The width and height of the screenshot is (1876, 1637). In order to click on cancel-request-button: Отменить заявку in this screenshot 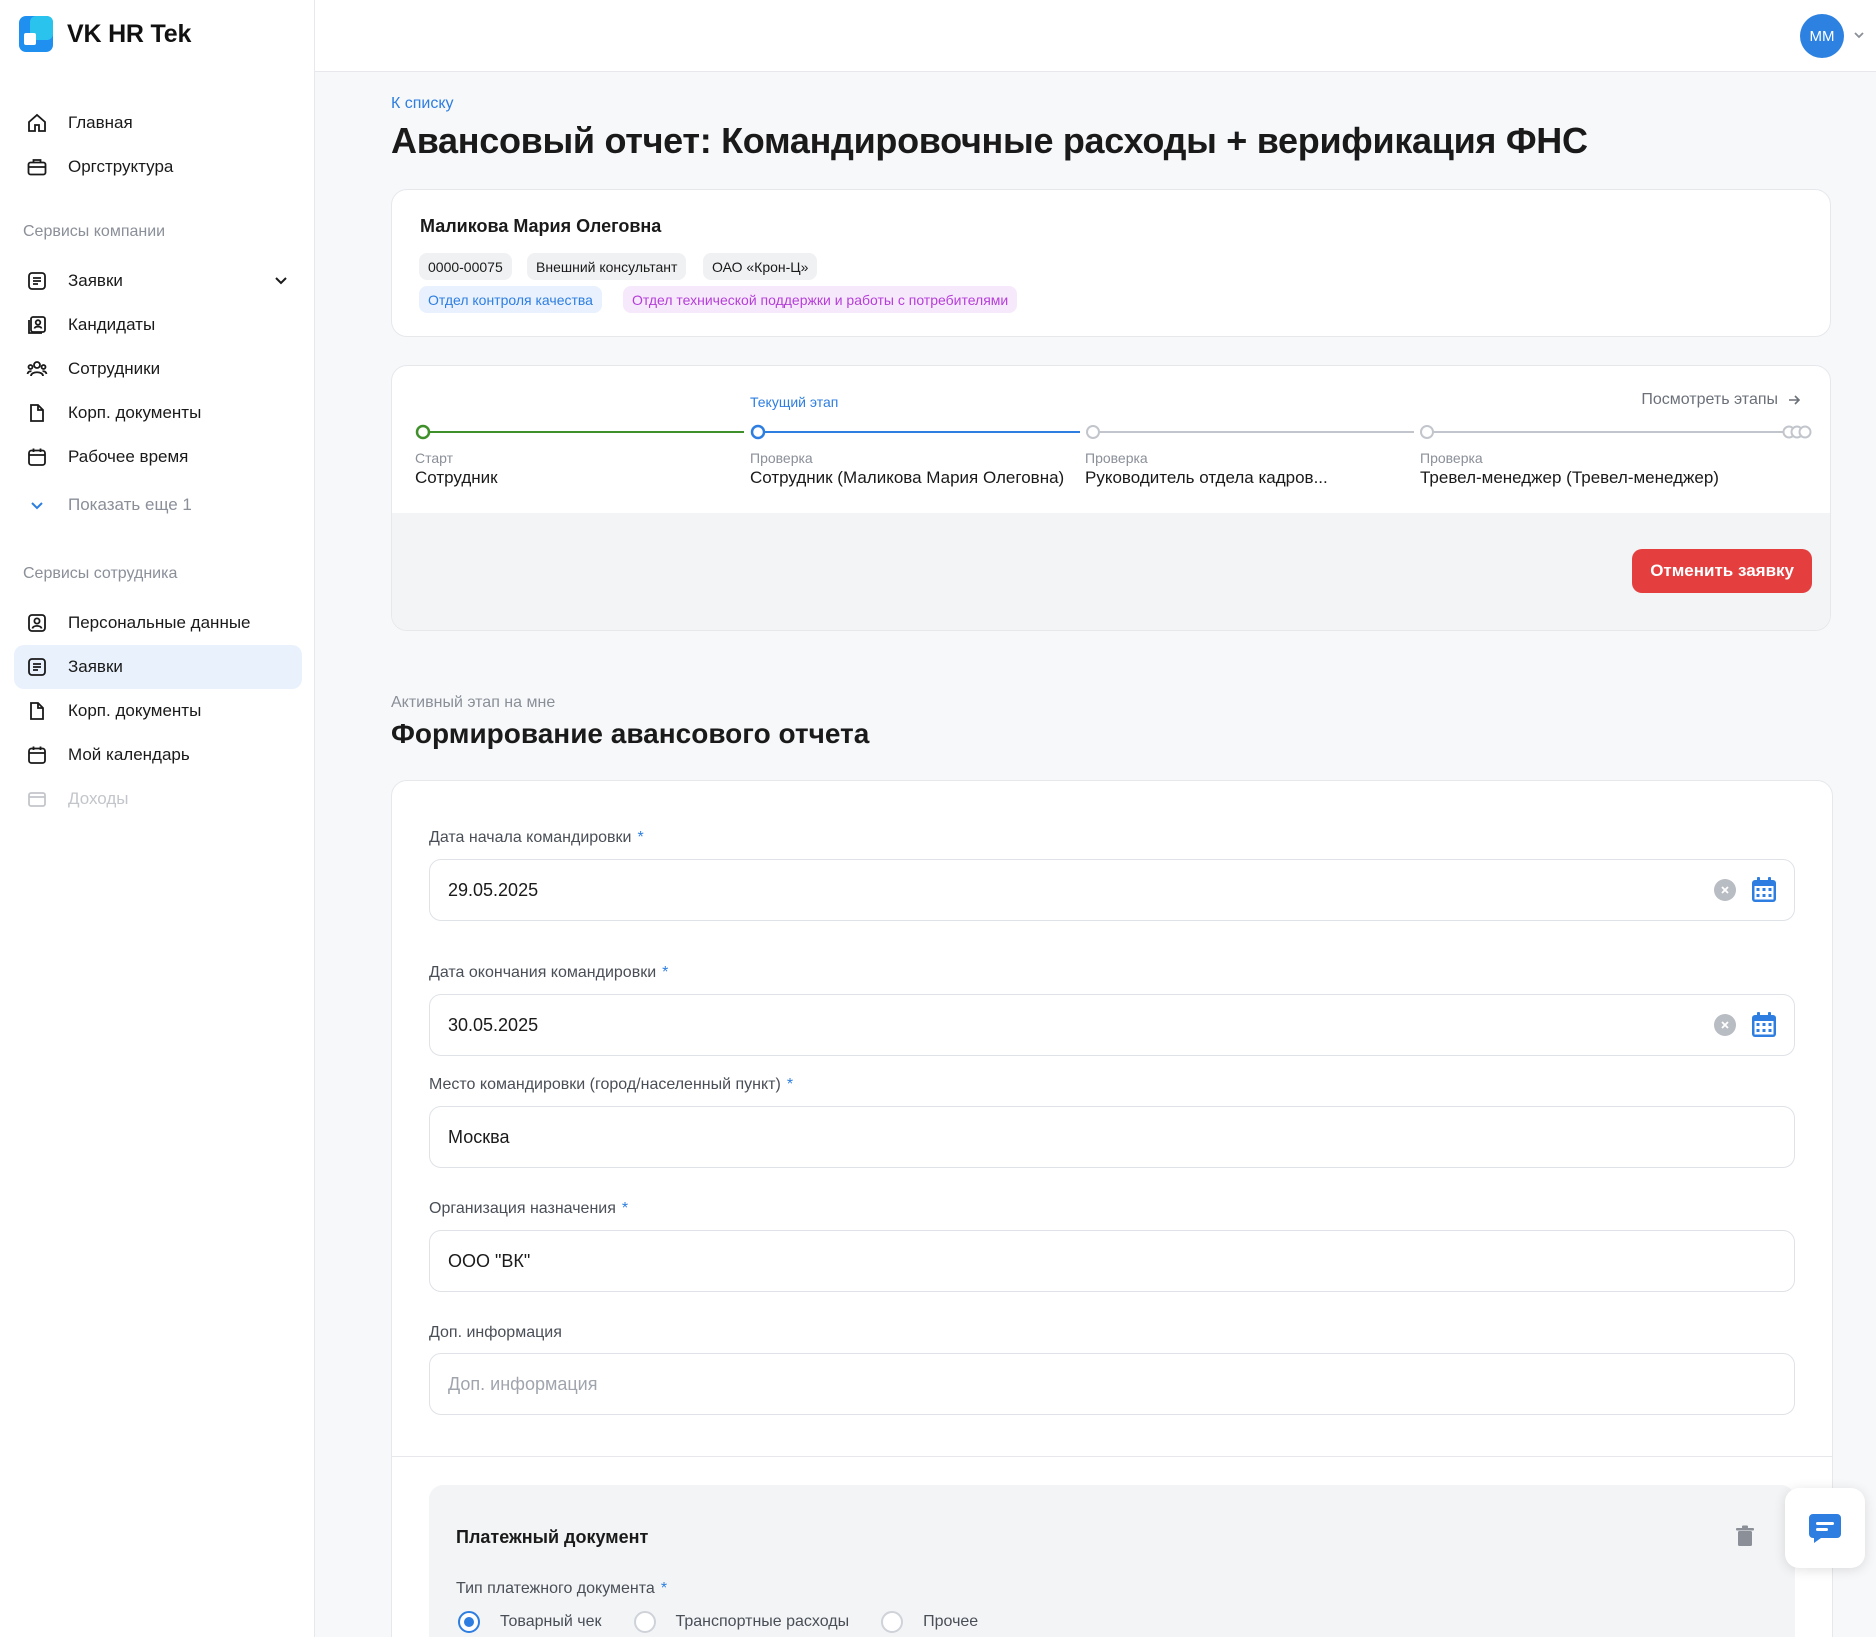, I will do `click(1722, 571)`.